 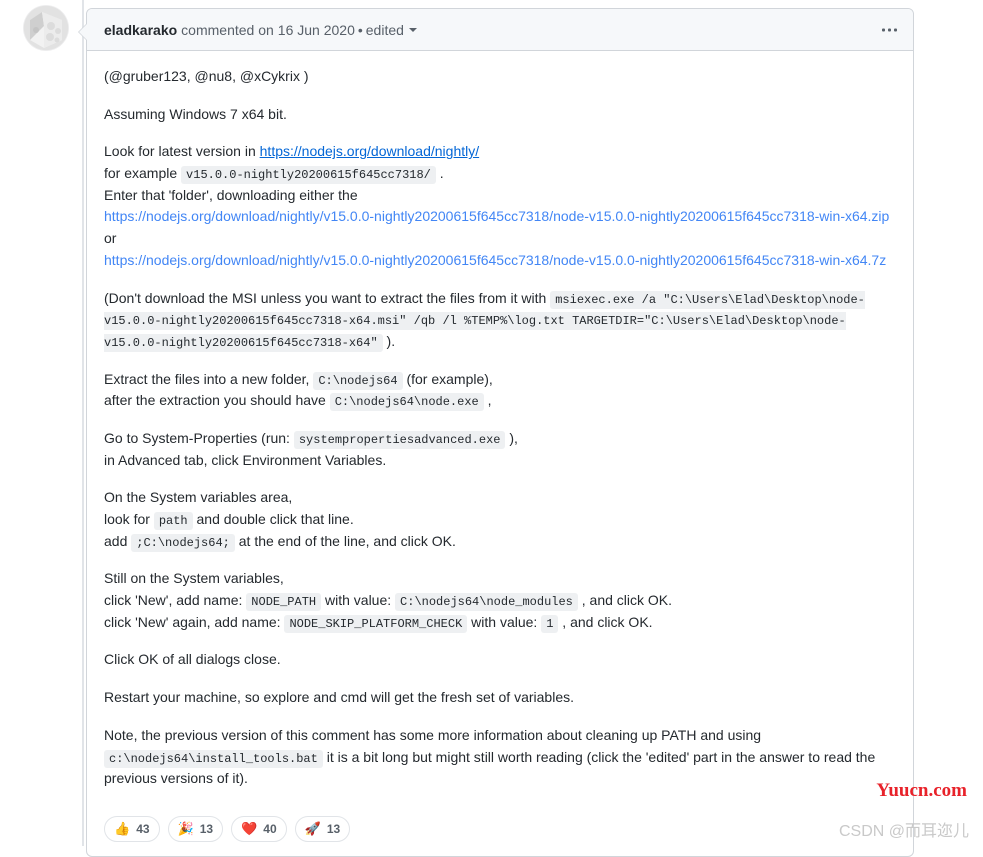 What do you see at coordinates (369, 151) in the screenshot?
I see `nodejs-nightly-link: https://nodejs.org/download/nightly/` at bounding box center [369, 151].